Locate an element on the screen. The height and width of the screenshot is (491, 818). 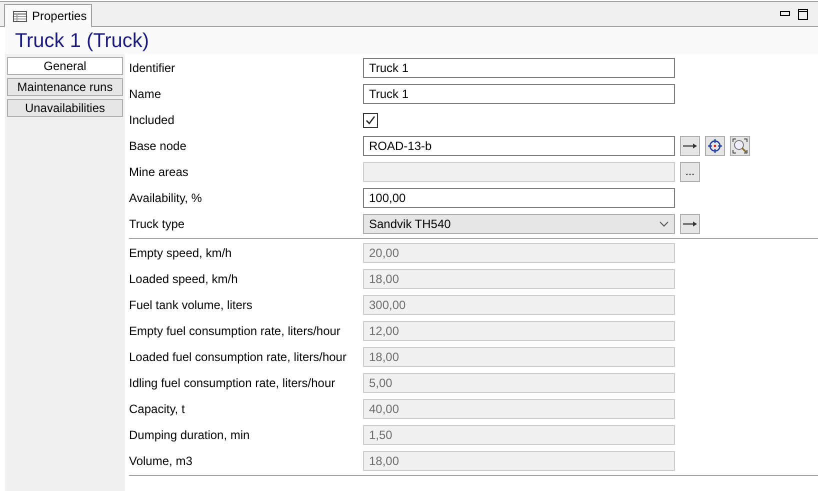
field-label: Included is located at coordinates (152, 120).